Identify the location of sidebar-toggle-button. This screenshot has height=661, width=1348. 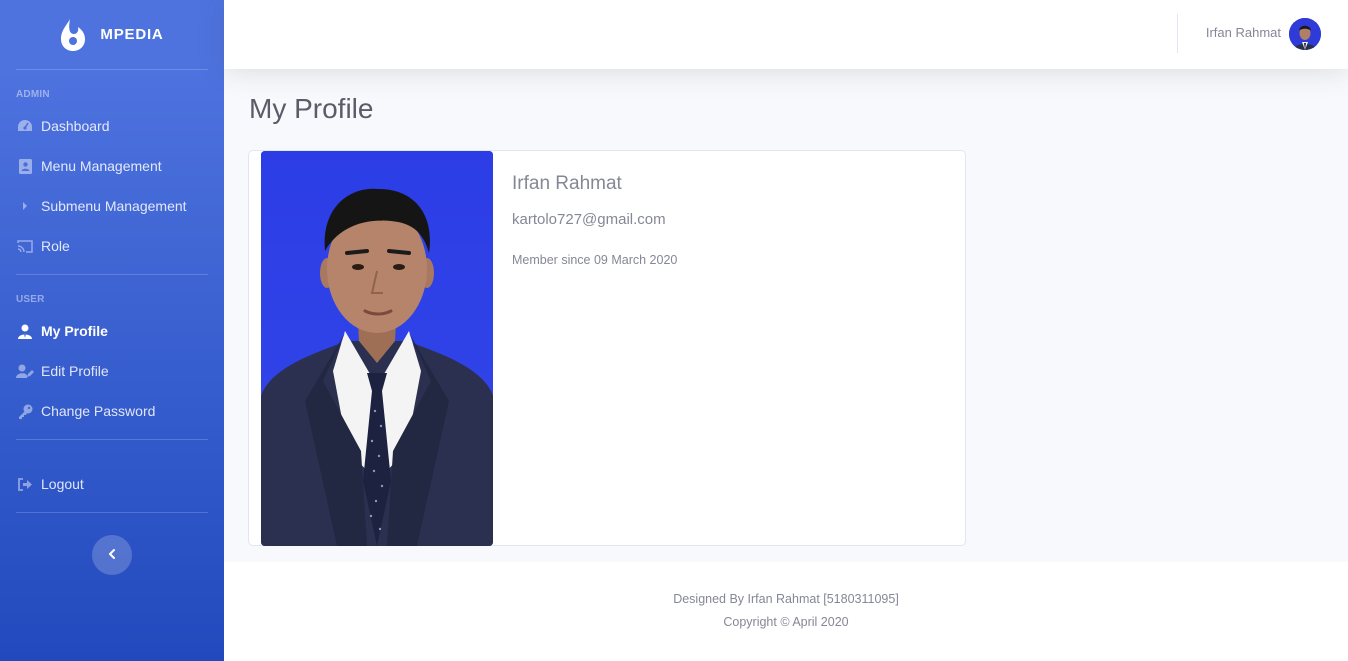
(112, 555).